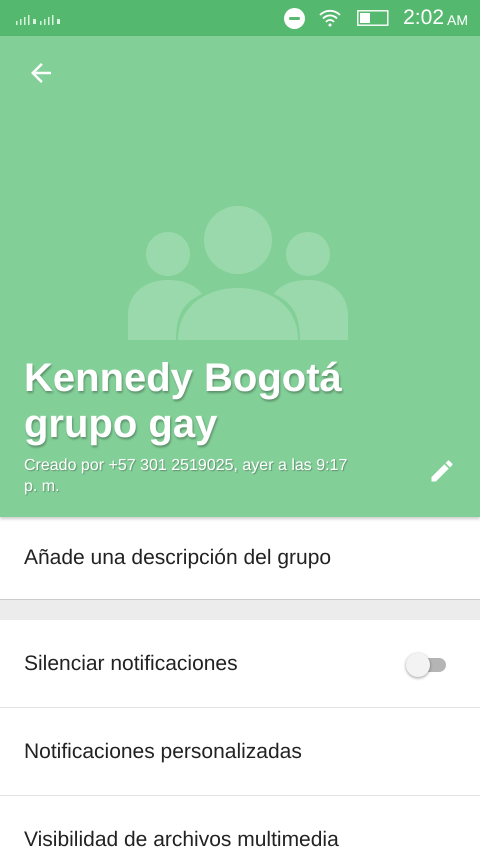 This screenshot has width=480, height=854. Describe the element at coordinates (295, 18) in the screenshot. I see `do-not-disturb-icon` at that location.